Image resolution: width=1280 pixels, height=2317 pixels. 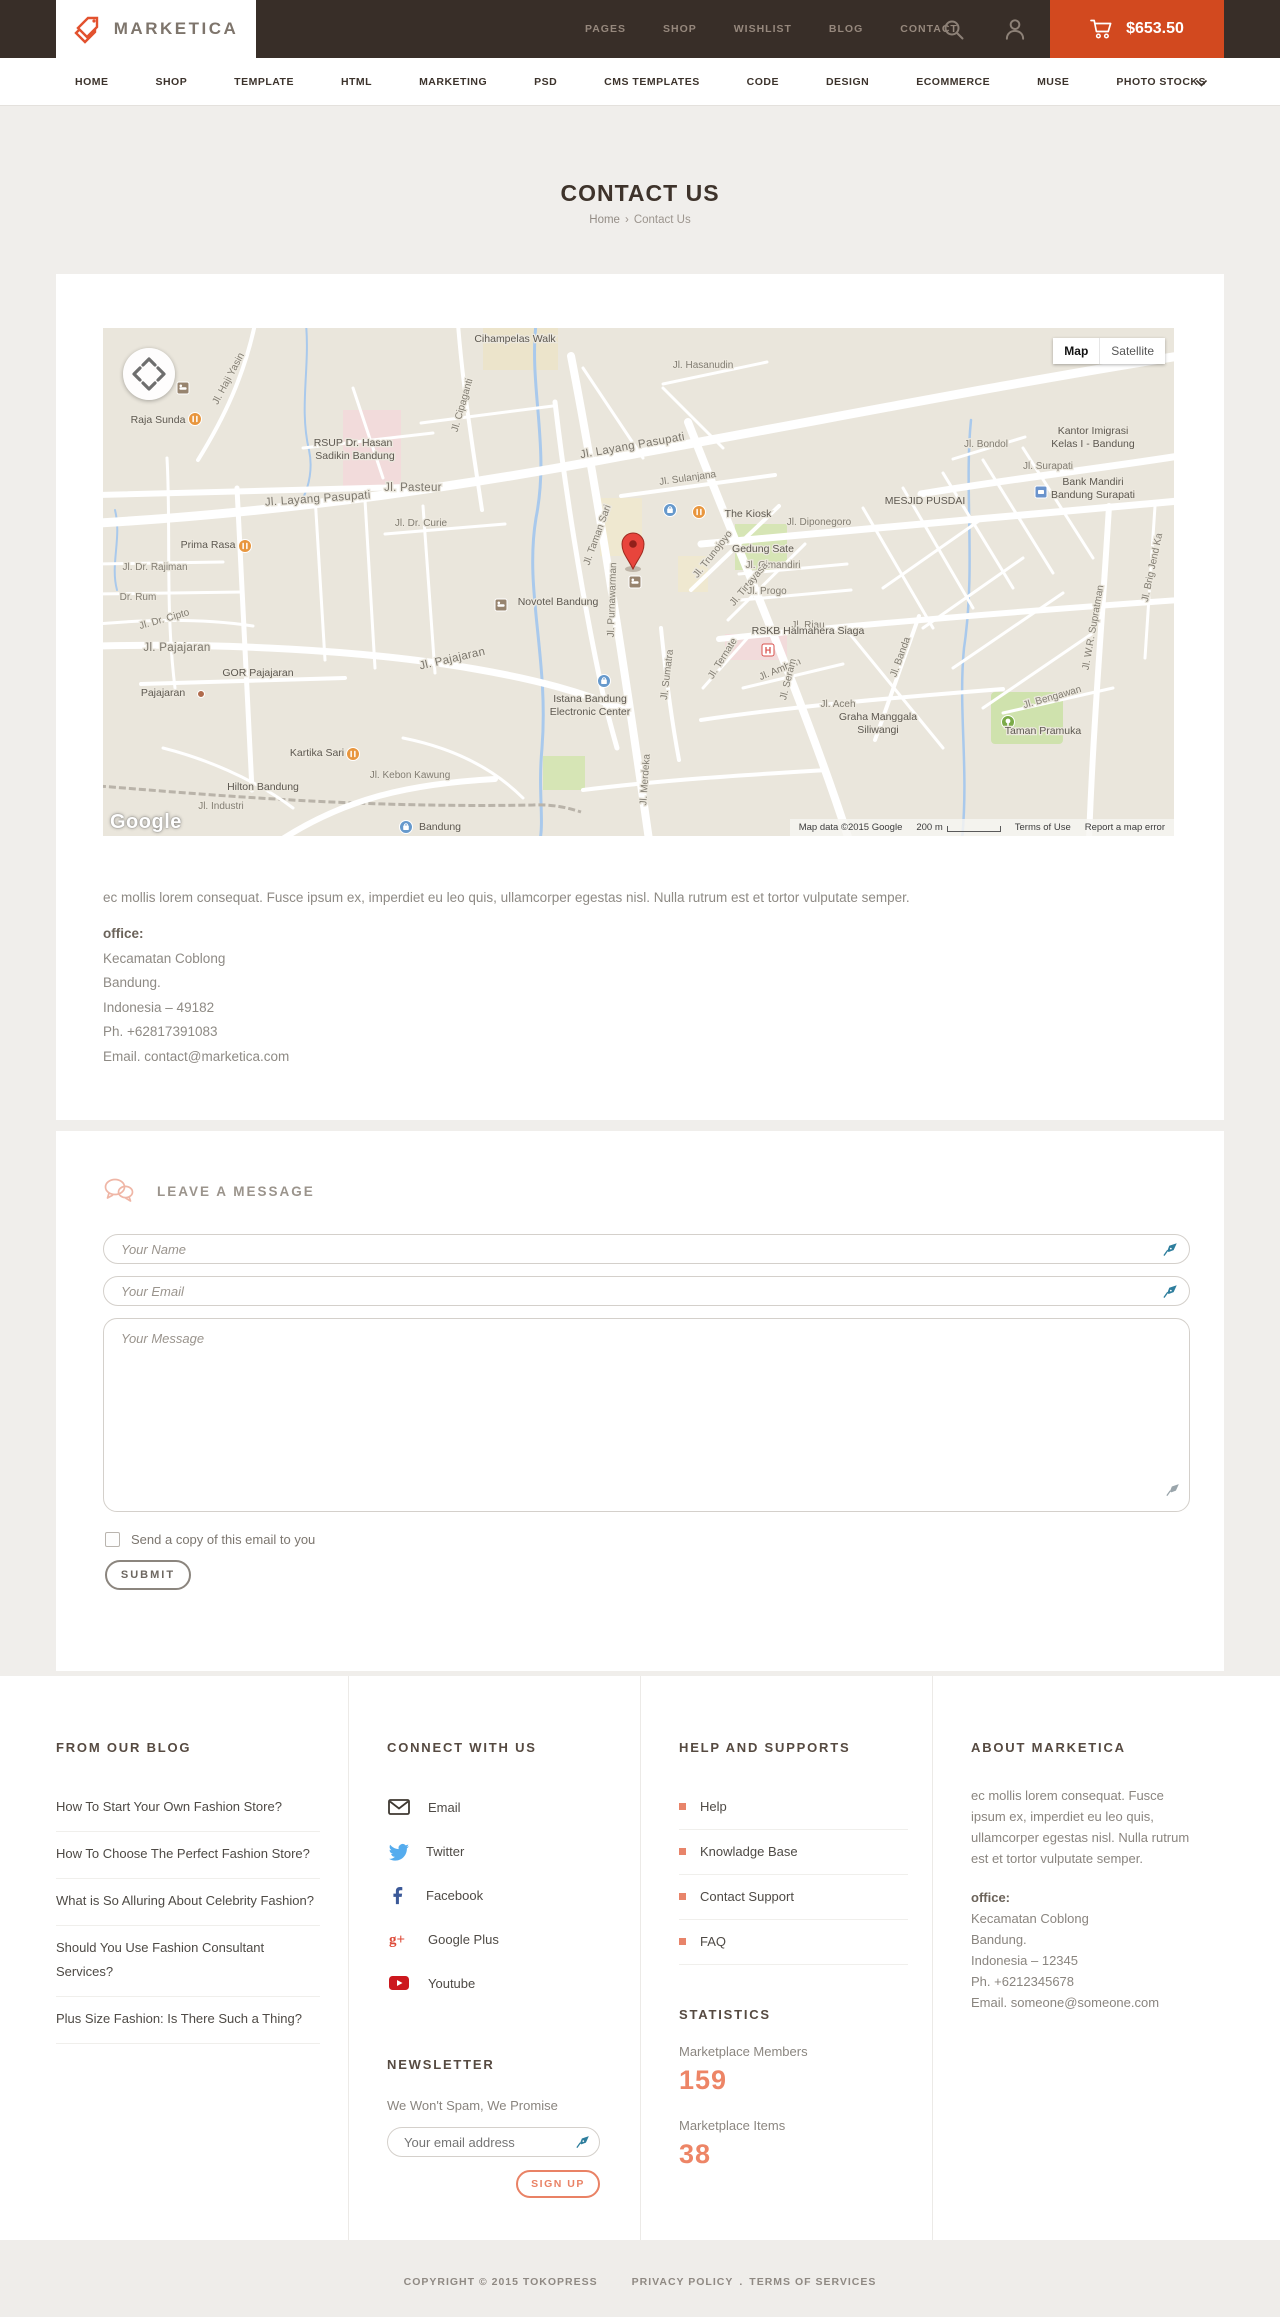 I want to click on terms-of-services-link: TERMS OF SERVICES, so click(x=812, y=2282).